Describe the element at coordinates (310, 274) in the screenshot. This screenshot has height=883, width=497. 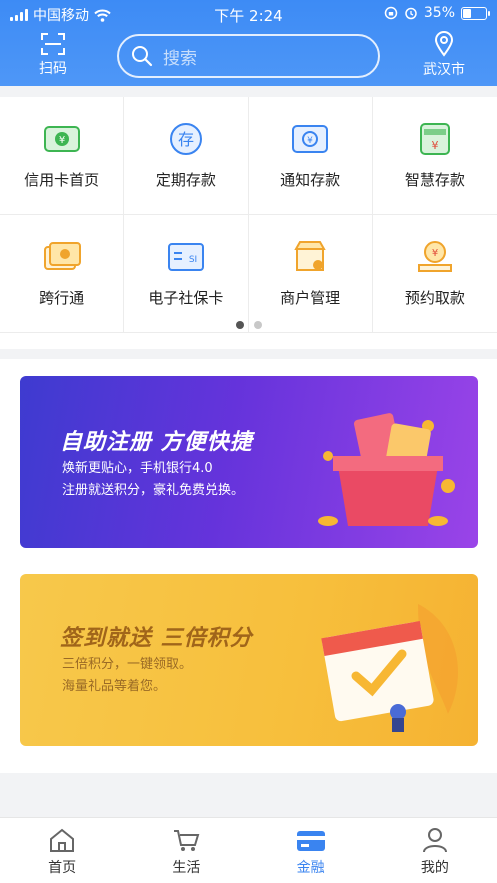
I see `grid-item-merchant: 商户管理` at that location.